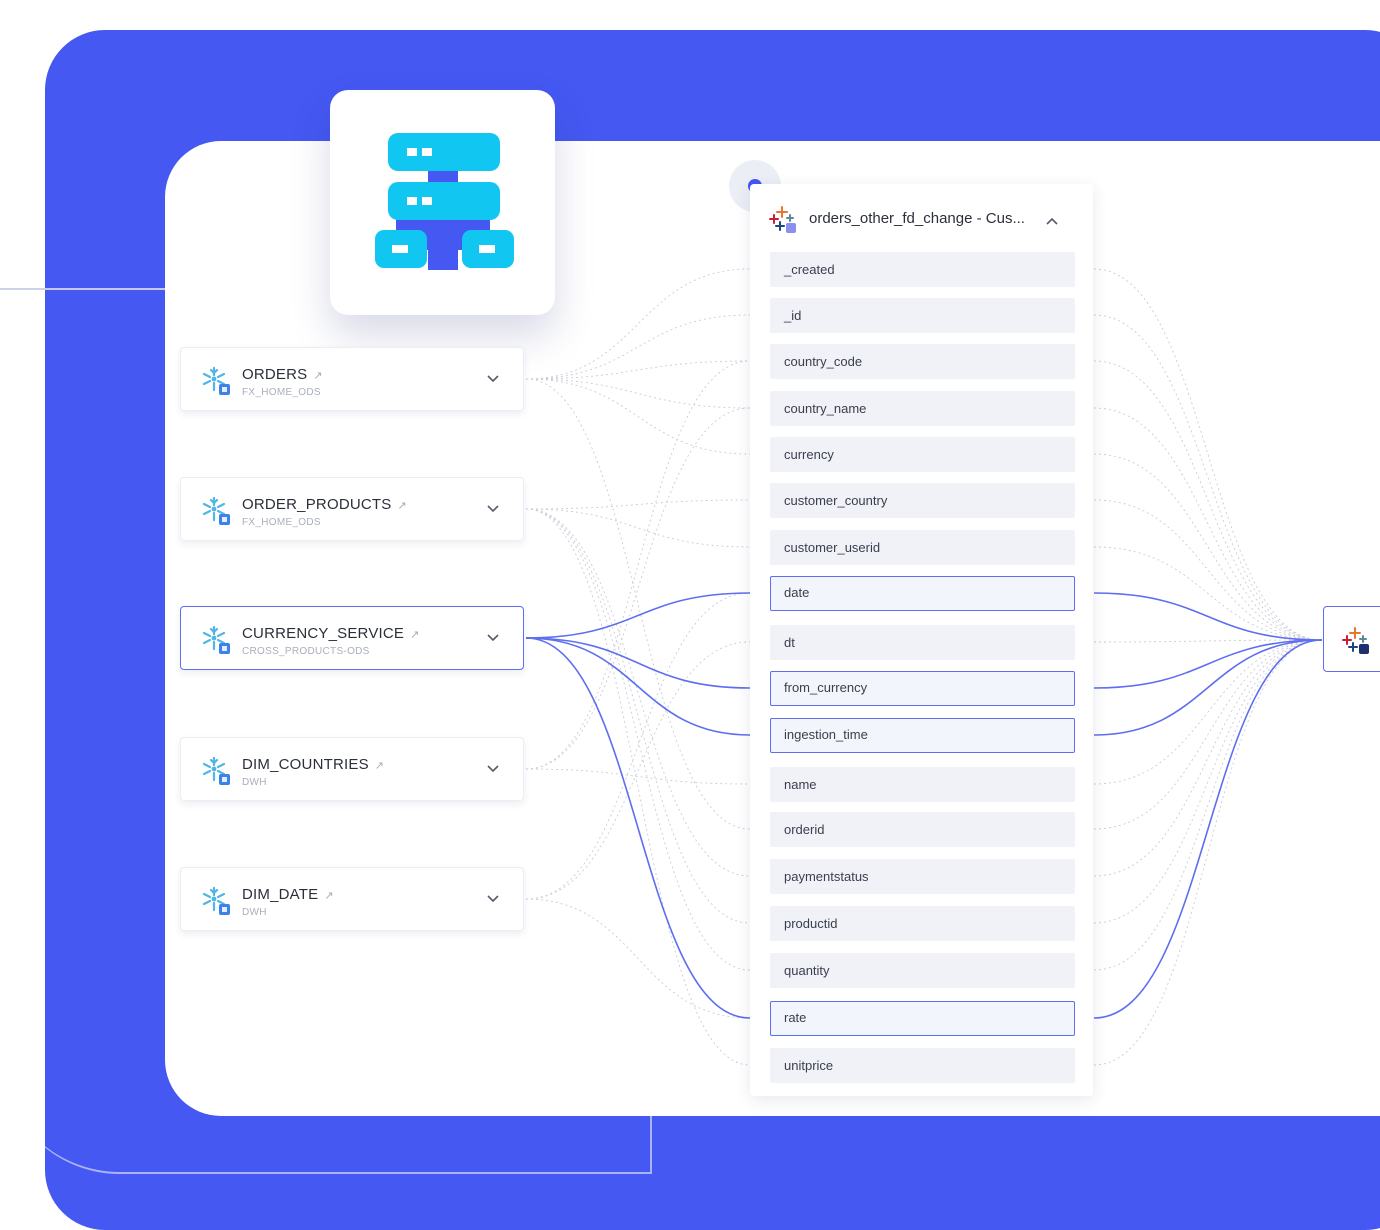 The image size is (1380, 1230). I want to click on column-row: rate, so click(922, 1018).